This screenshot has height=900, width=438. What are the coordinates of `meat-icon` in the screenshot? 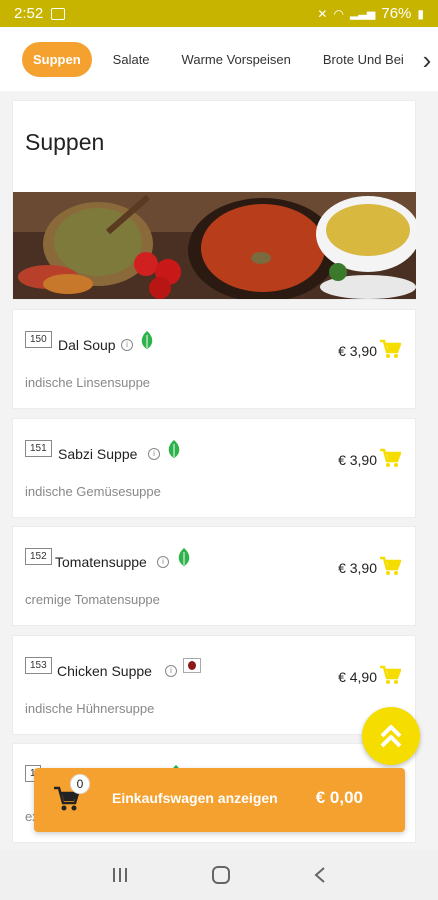 It's located at (192, 665).